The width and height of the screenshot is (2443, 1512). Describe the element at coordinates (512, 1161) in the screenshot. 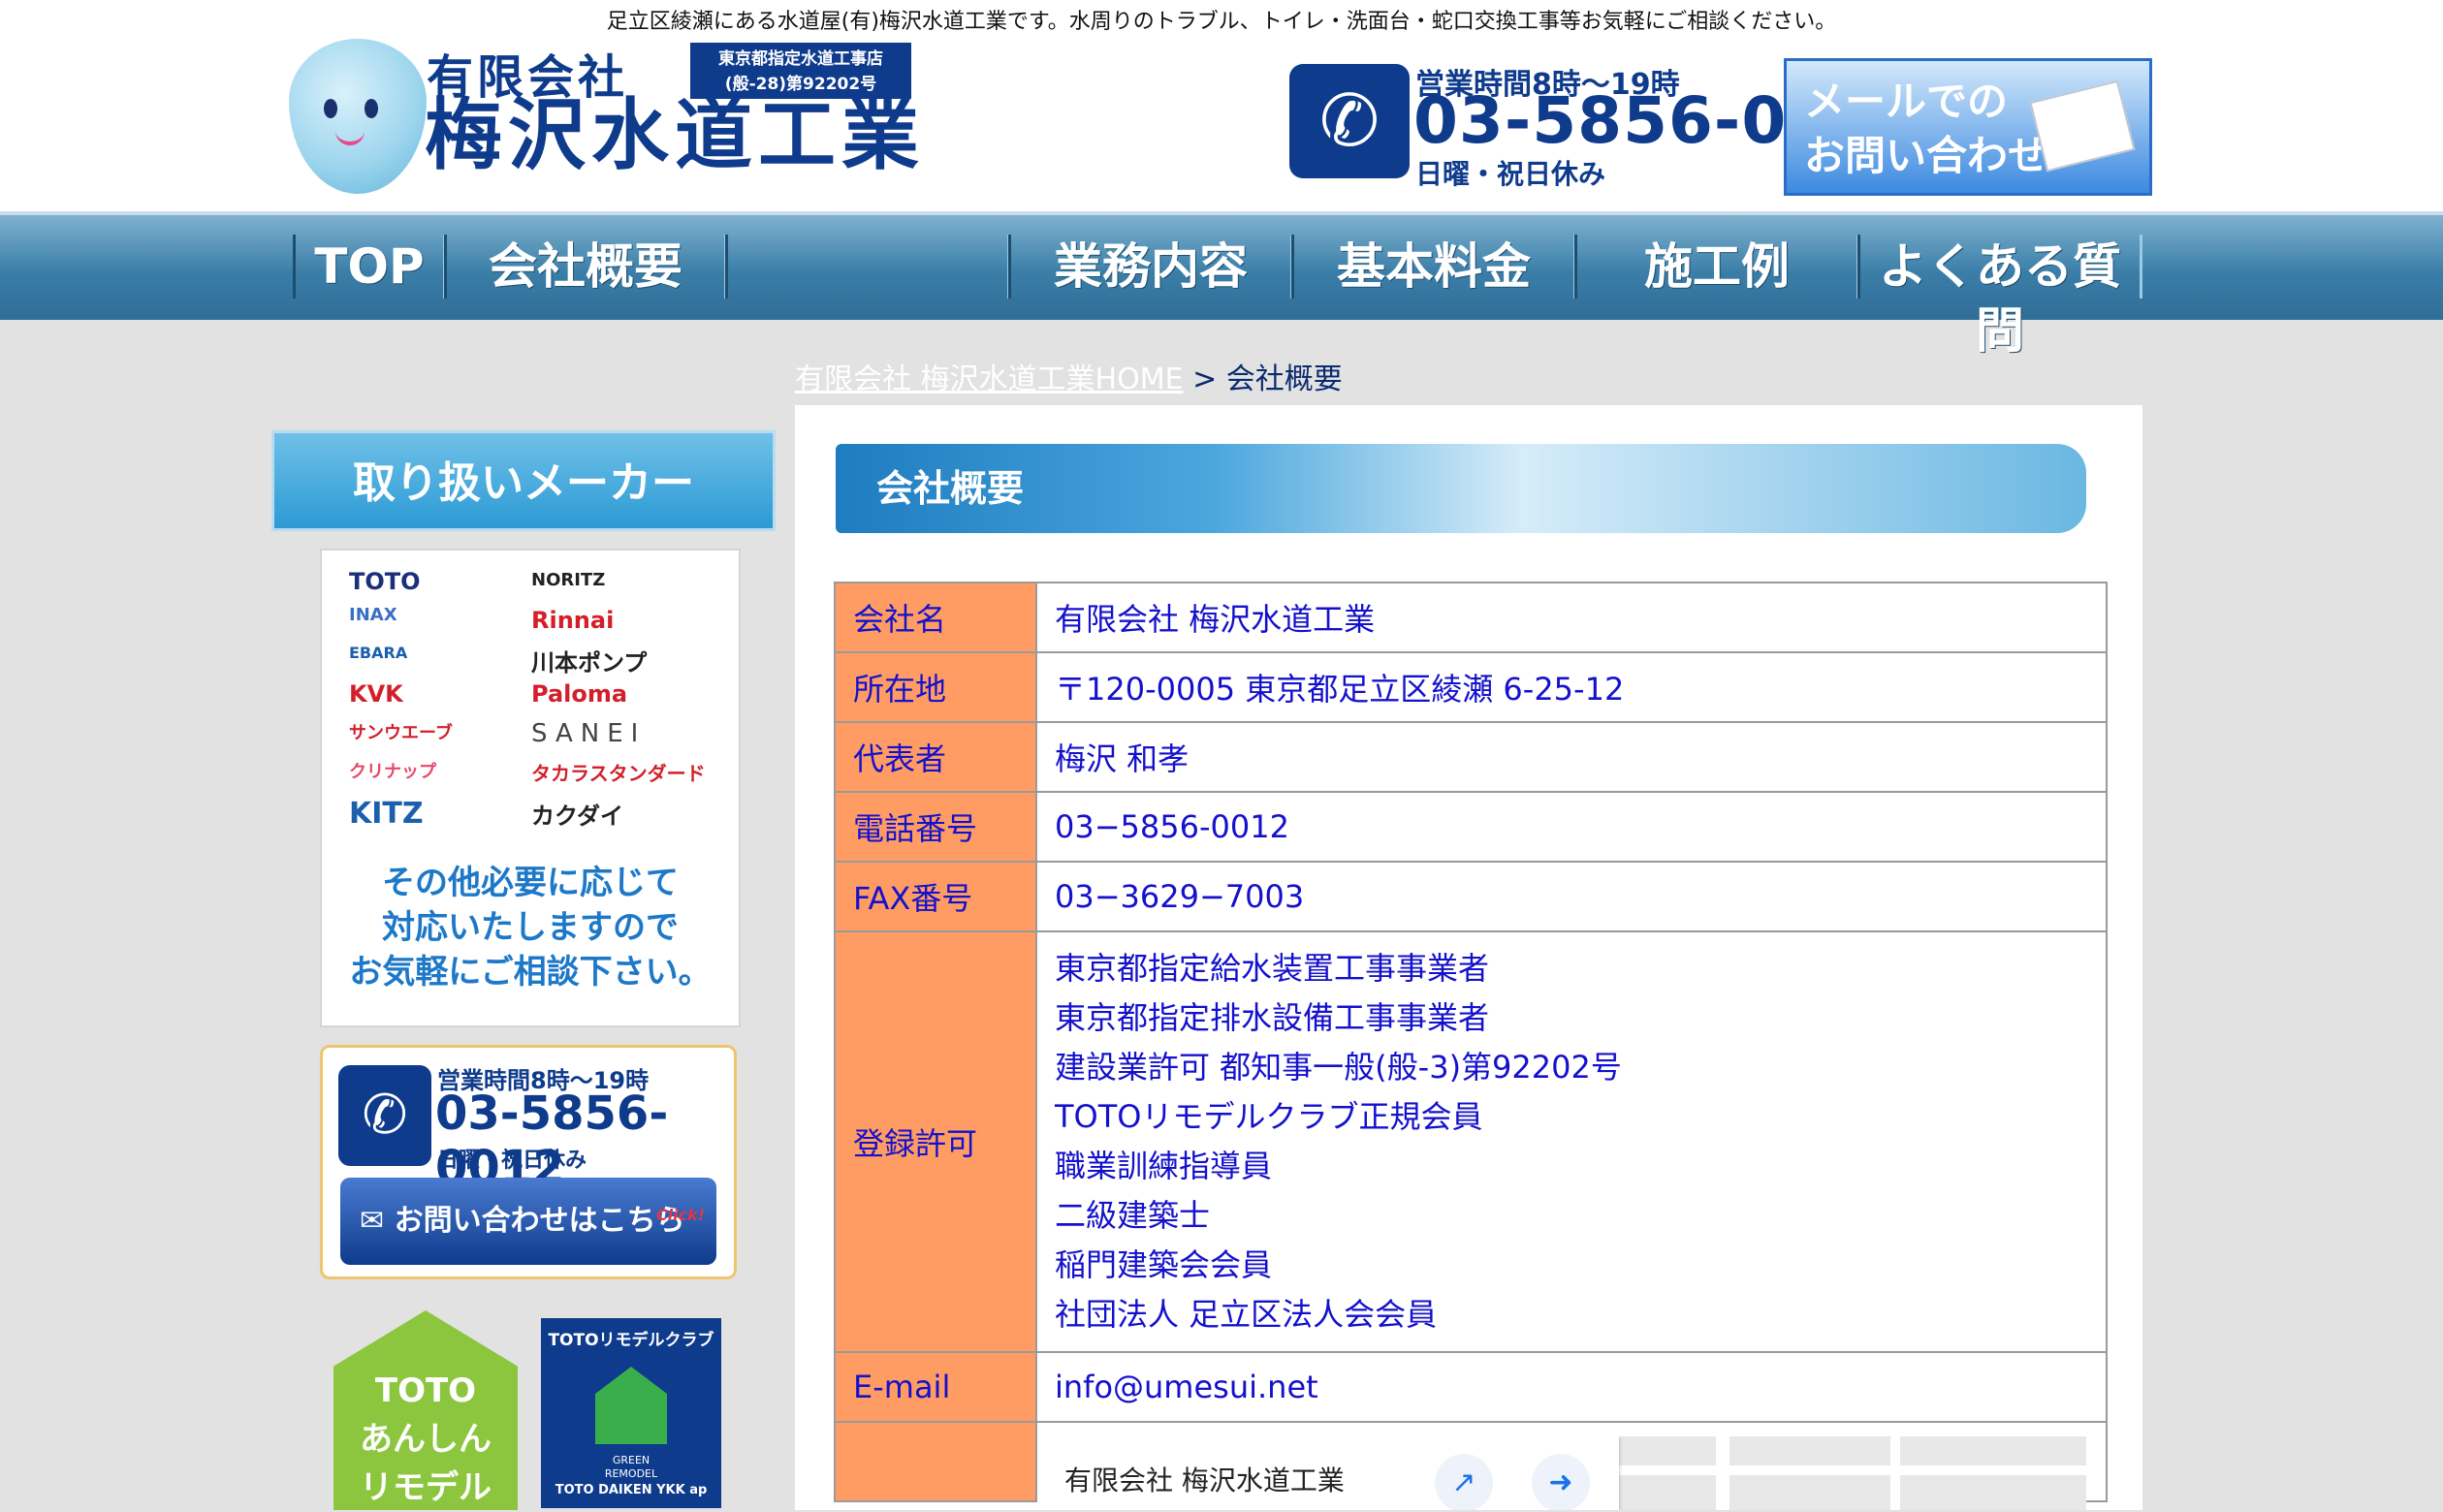

I see `sidebar-closed-days: 日曜・祝日休み` at that location.